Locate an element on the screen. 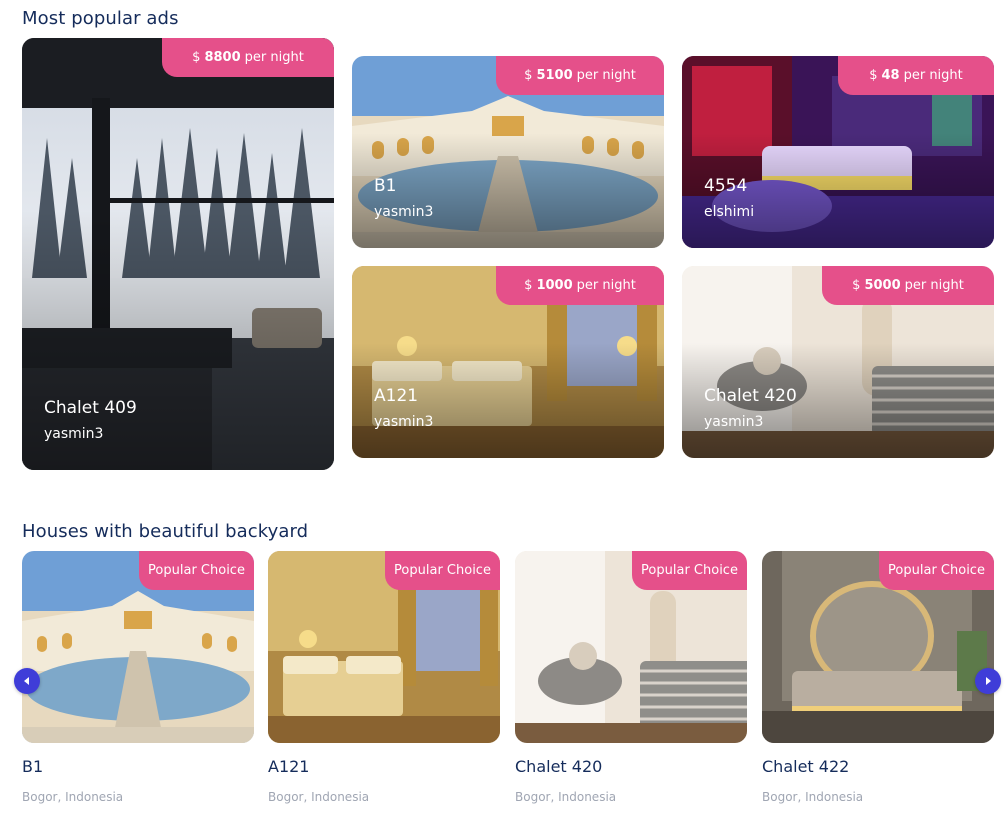 The image size is (1005, 816). carousel-next-button is located at coordinates (988, 681).